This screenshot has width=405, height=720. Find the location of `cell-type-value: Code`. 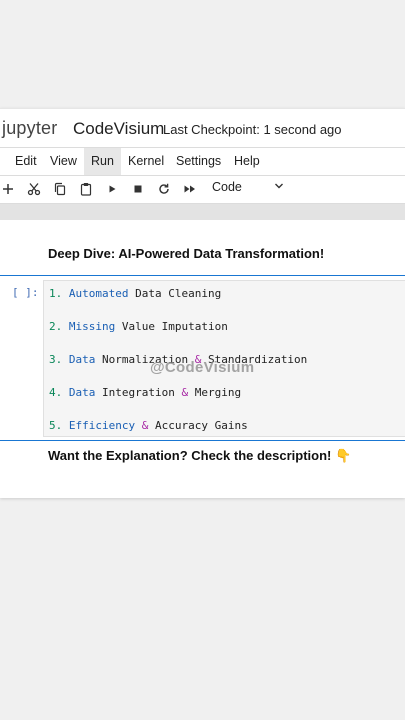

cell-type-value: Code is located at coordinates (227, 187).